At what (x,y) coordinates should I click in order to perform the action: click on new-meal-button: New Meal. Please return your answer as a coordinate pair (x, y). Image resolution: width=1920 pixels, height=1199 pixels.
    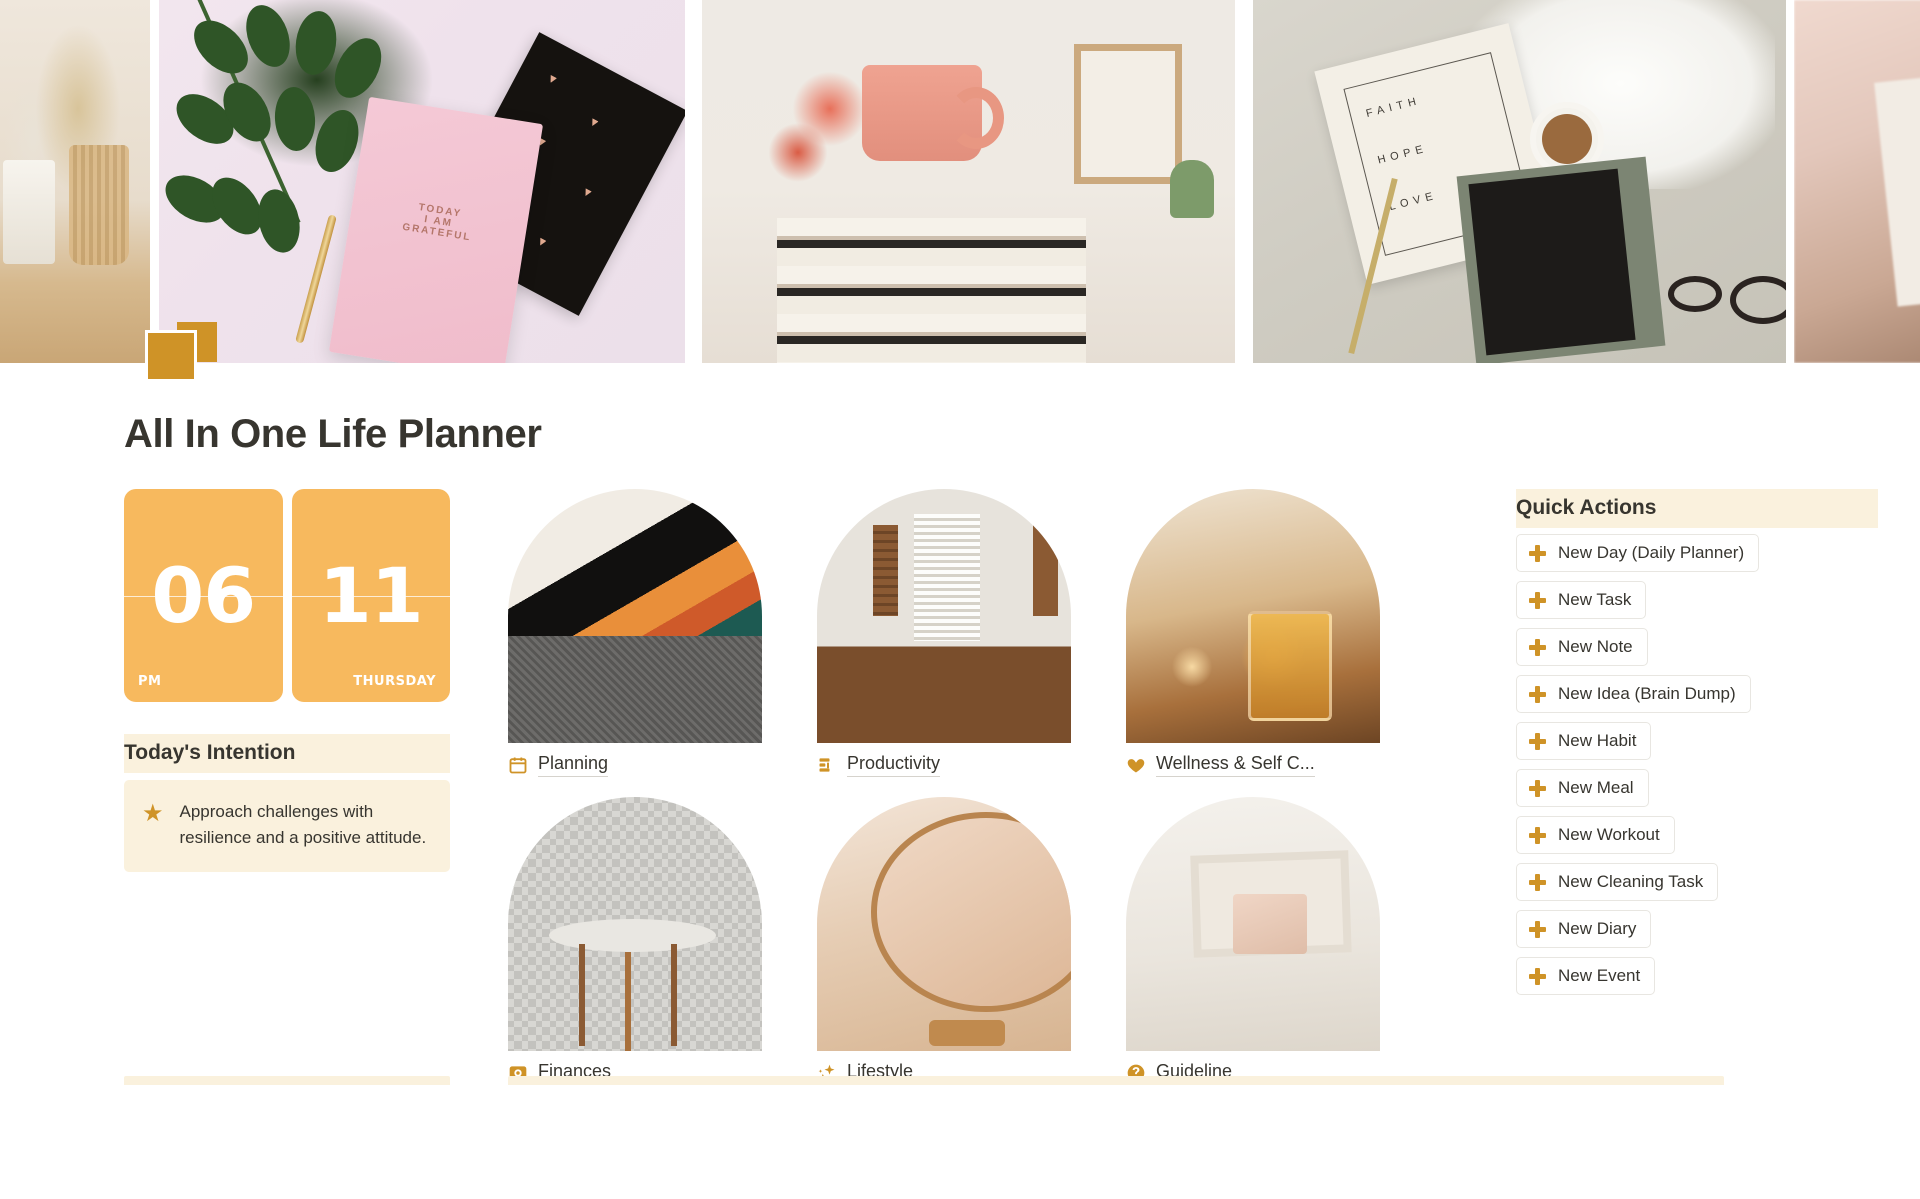
    Looking at the image, I should click on (1582, 788).